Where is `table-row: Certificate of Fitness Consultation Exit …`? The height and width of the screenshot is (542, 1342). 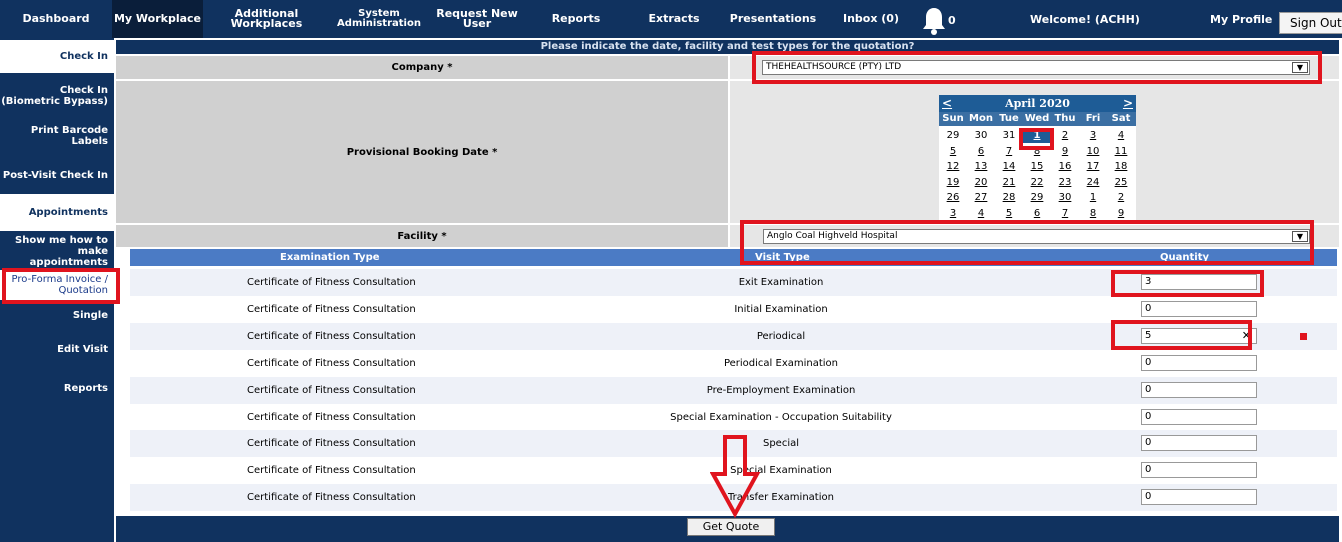
table-row: Certificate of Fitness Consultation Exit … is located at coordinates (733, 282).